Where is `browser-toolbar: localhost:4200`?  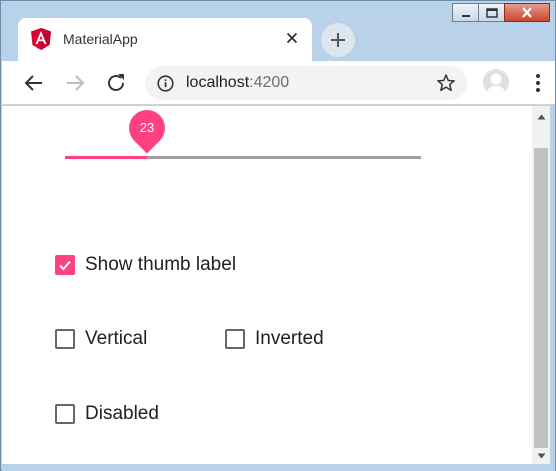
browser-toolbar: localhost:4200 is located at coordinates (278, 83).